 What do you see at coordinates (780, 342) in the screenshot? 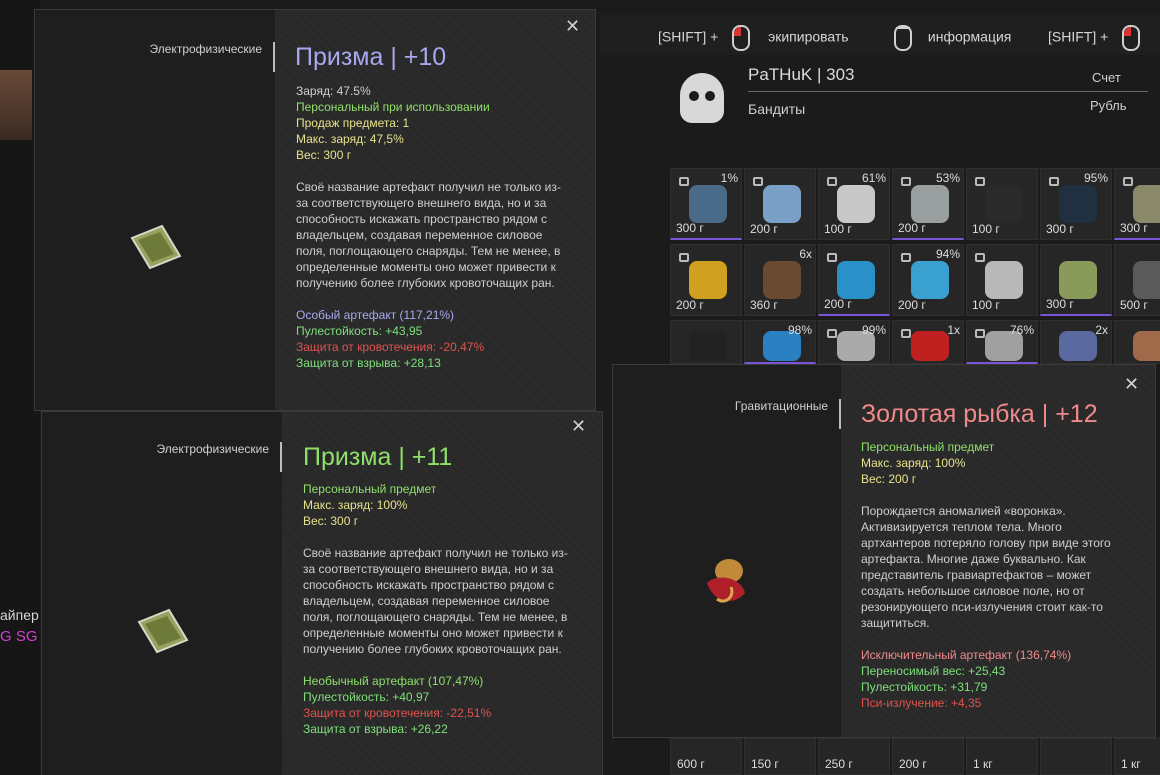
I see `inventory-slot: 98%` at bounding box center [780, 342].